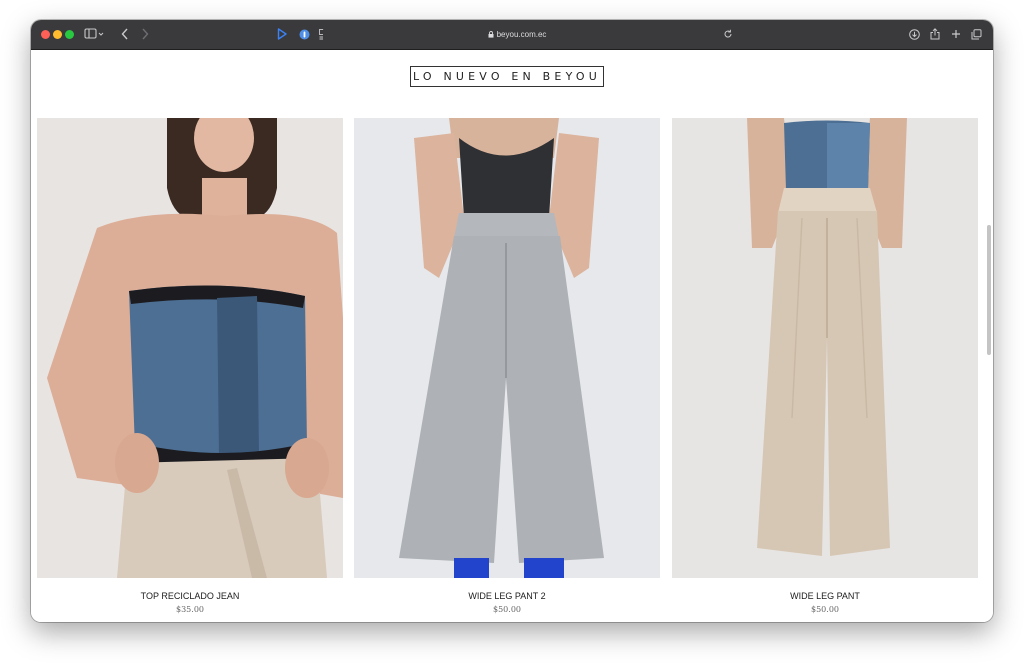 Image resolution: width=1024 pixels, height=663 pixels. I want to click on product-name: TOP RECICLADO JEAN, so click(190, 596).